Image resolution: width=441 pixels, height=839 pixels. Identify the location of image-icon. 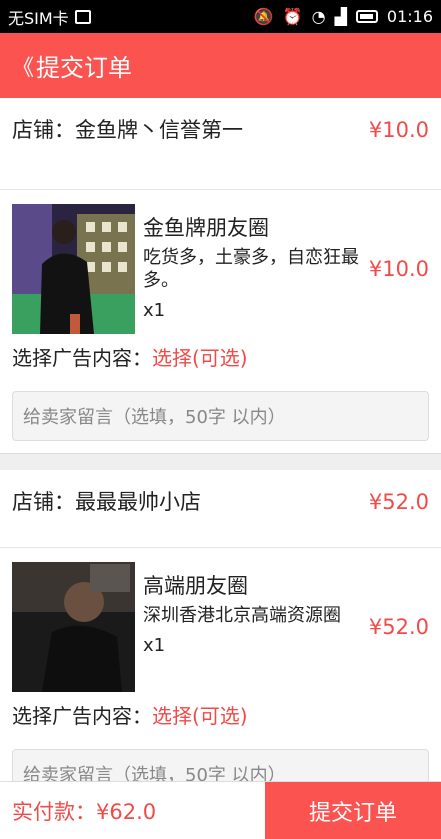
(82, 16).